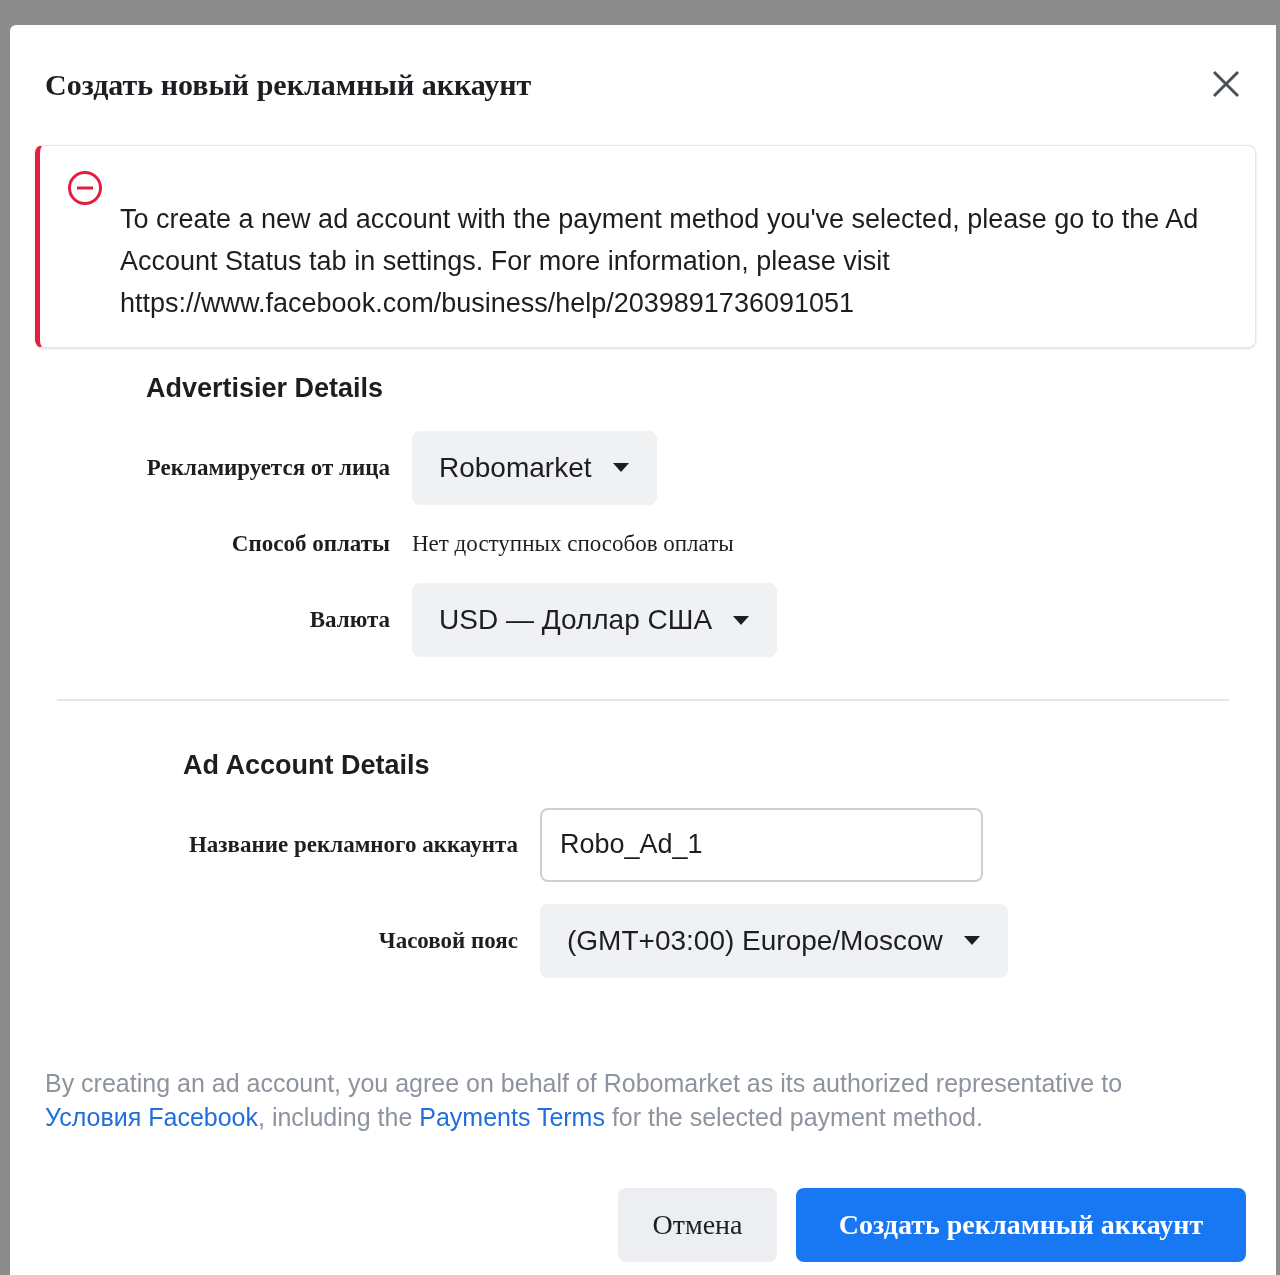  Describe the element at coordinates (288, 84) in the screenshot. I see `dialog-title: Создать новый рекламный аккаунт` at that location.